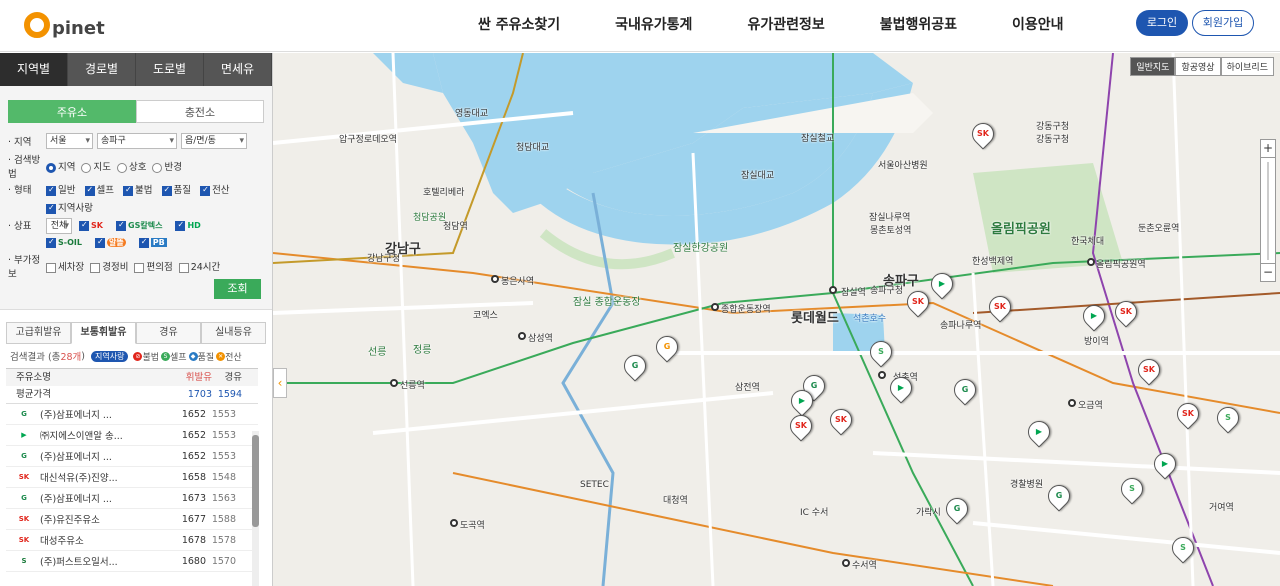  What do you see at coordinates (1223, 23) in the screenshot?
I see `join-button: 회원가입` at bounding box center [1223, 23].